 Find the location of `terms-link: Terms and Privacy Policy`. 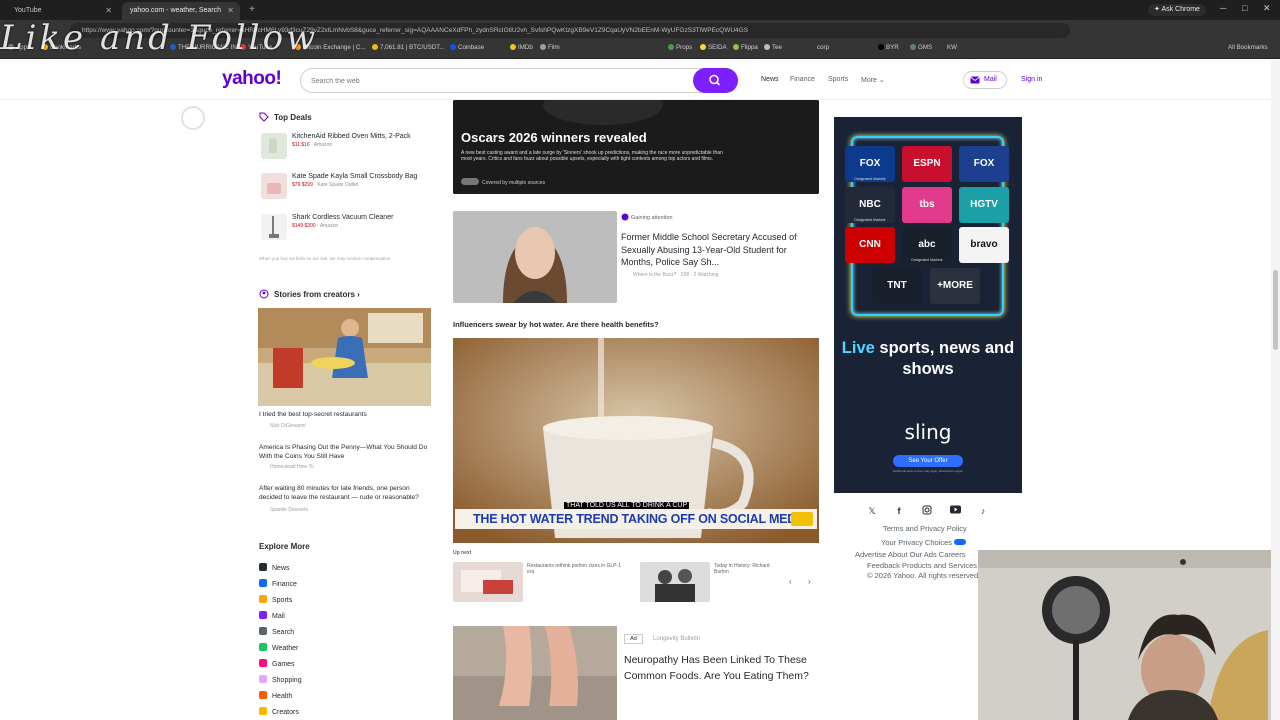

terms-link: Terms and Privacy Policy is located at coordinates (925, 528).